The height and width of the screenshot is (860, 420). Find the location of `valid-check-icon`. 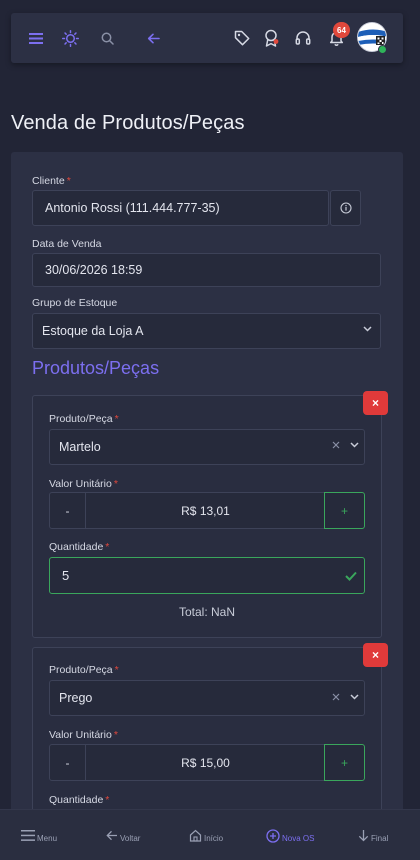

valid-check-icon is located at coordinates (351, 577).